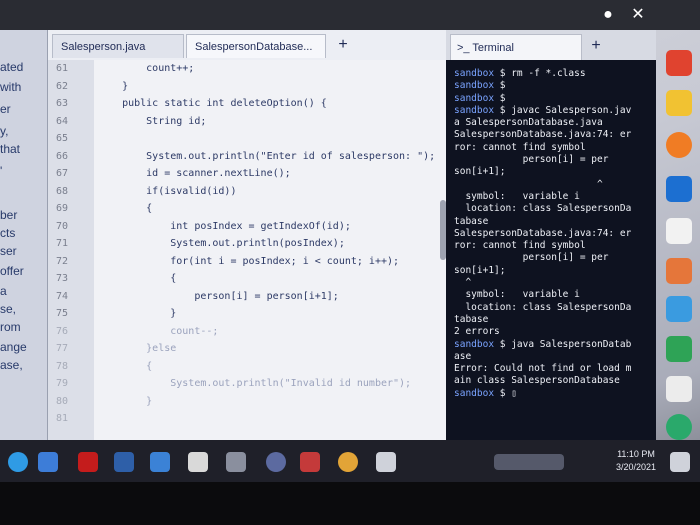 This screenshot has height=525, width=700. I want to click on line-number: 63, so click(62, 103).